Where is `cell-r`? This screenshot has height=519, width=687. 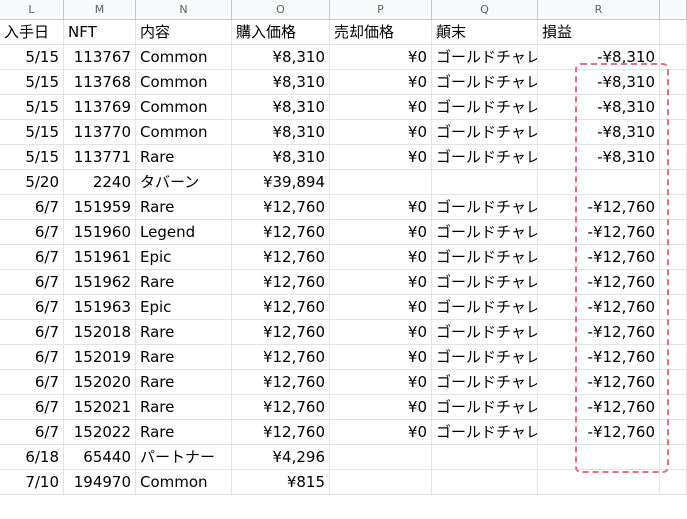
cell-r is located at coordinates (599, 182).